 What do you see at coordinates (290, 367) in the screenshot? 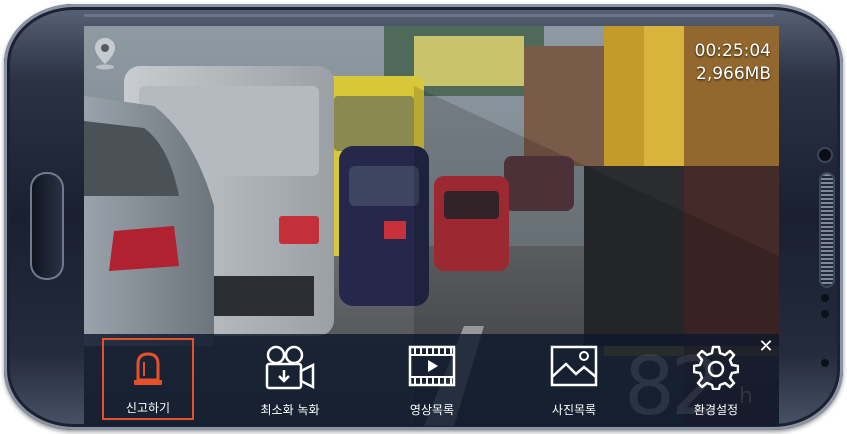
I see `video-camera-icon` at bounding box center [290, 367].